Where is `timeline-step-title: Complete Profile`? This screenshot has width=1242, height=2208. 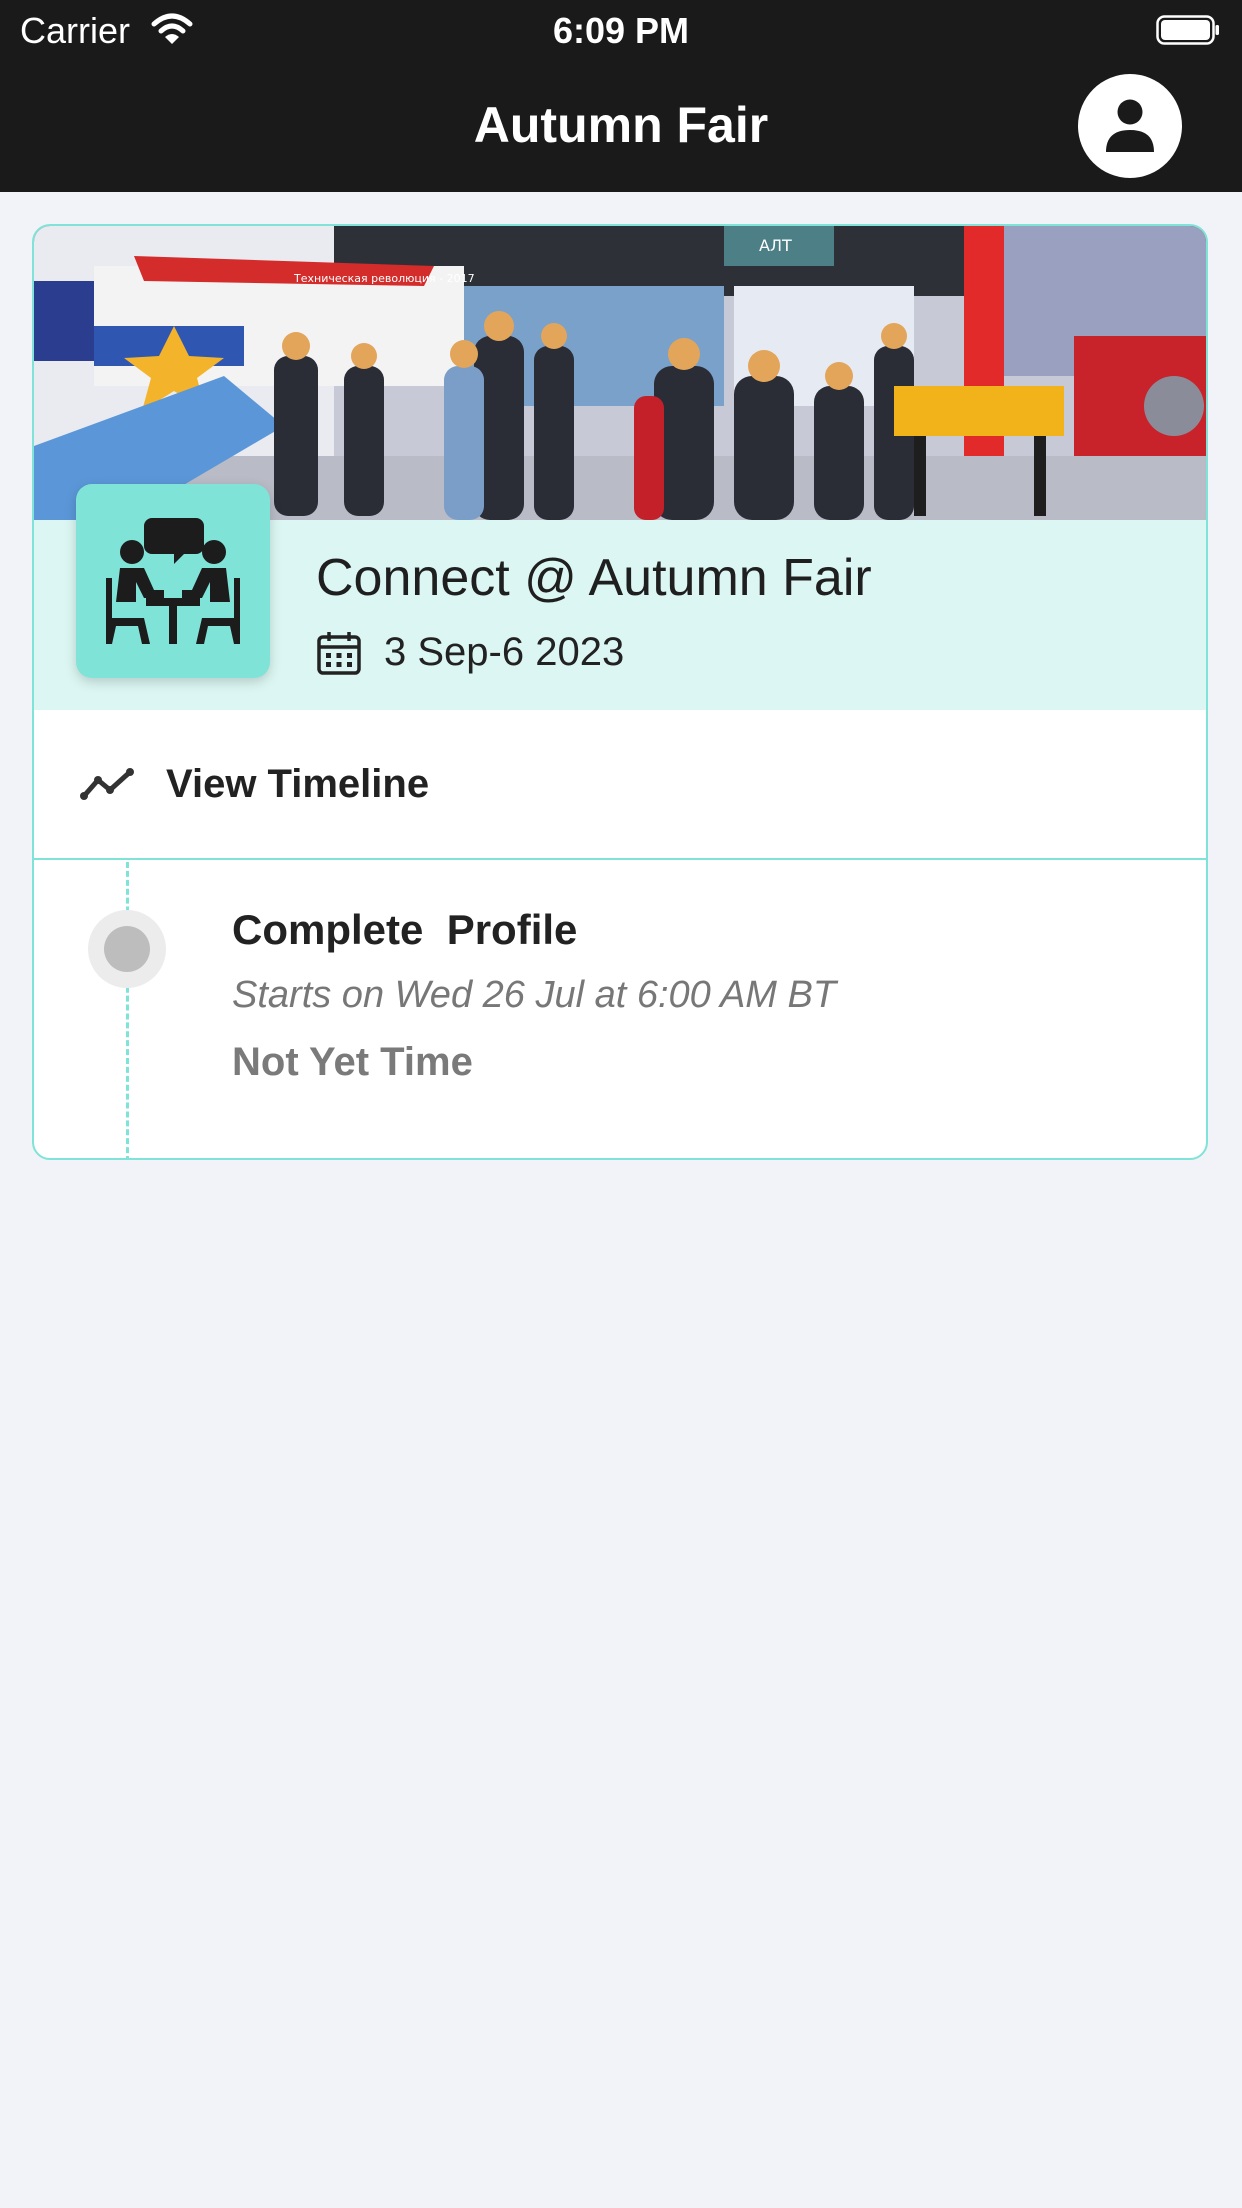
timeline-step-title: Complete Profile is located at coordinates (404, 930).